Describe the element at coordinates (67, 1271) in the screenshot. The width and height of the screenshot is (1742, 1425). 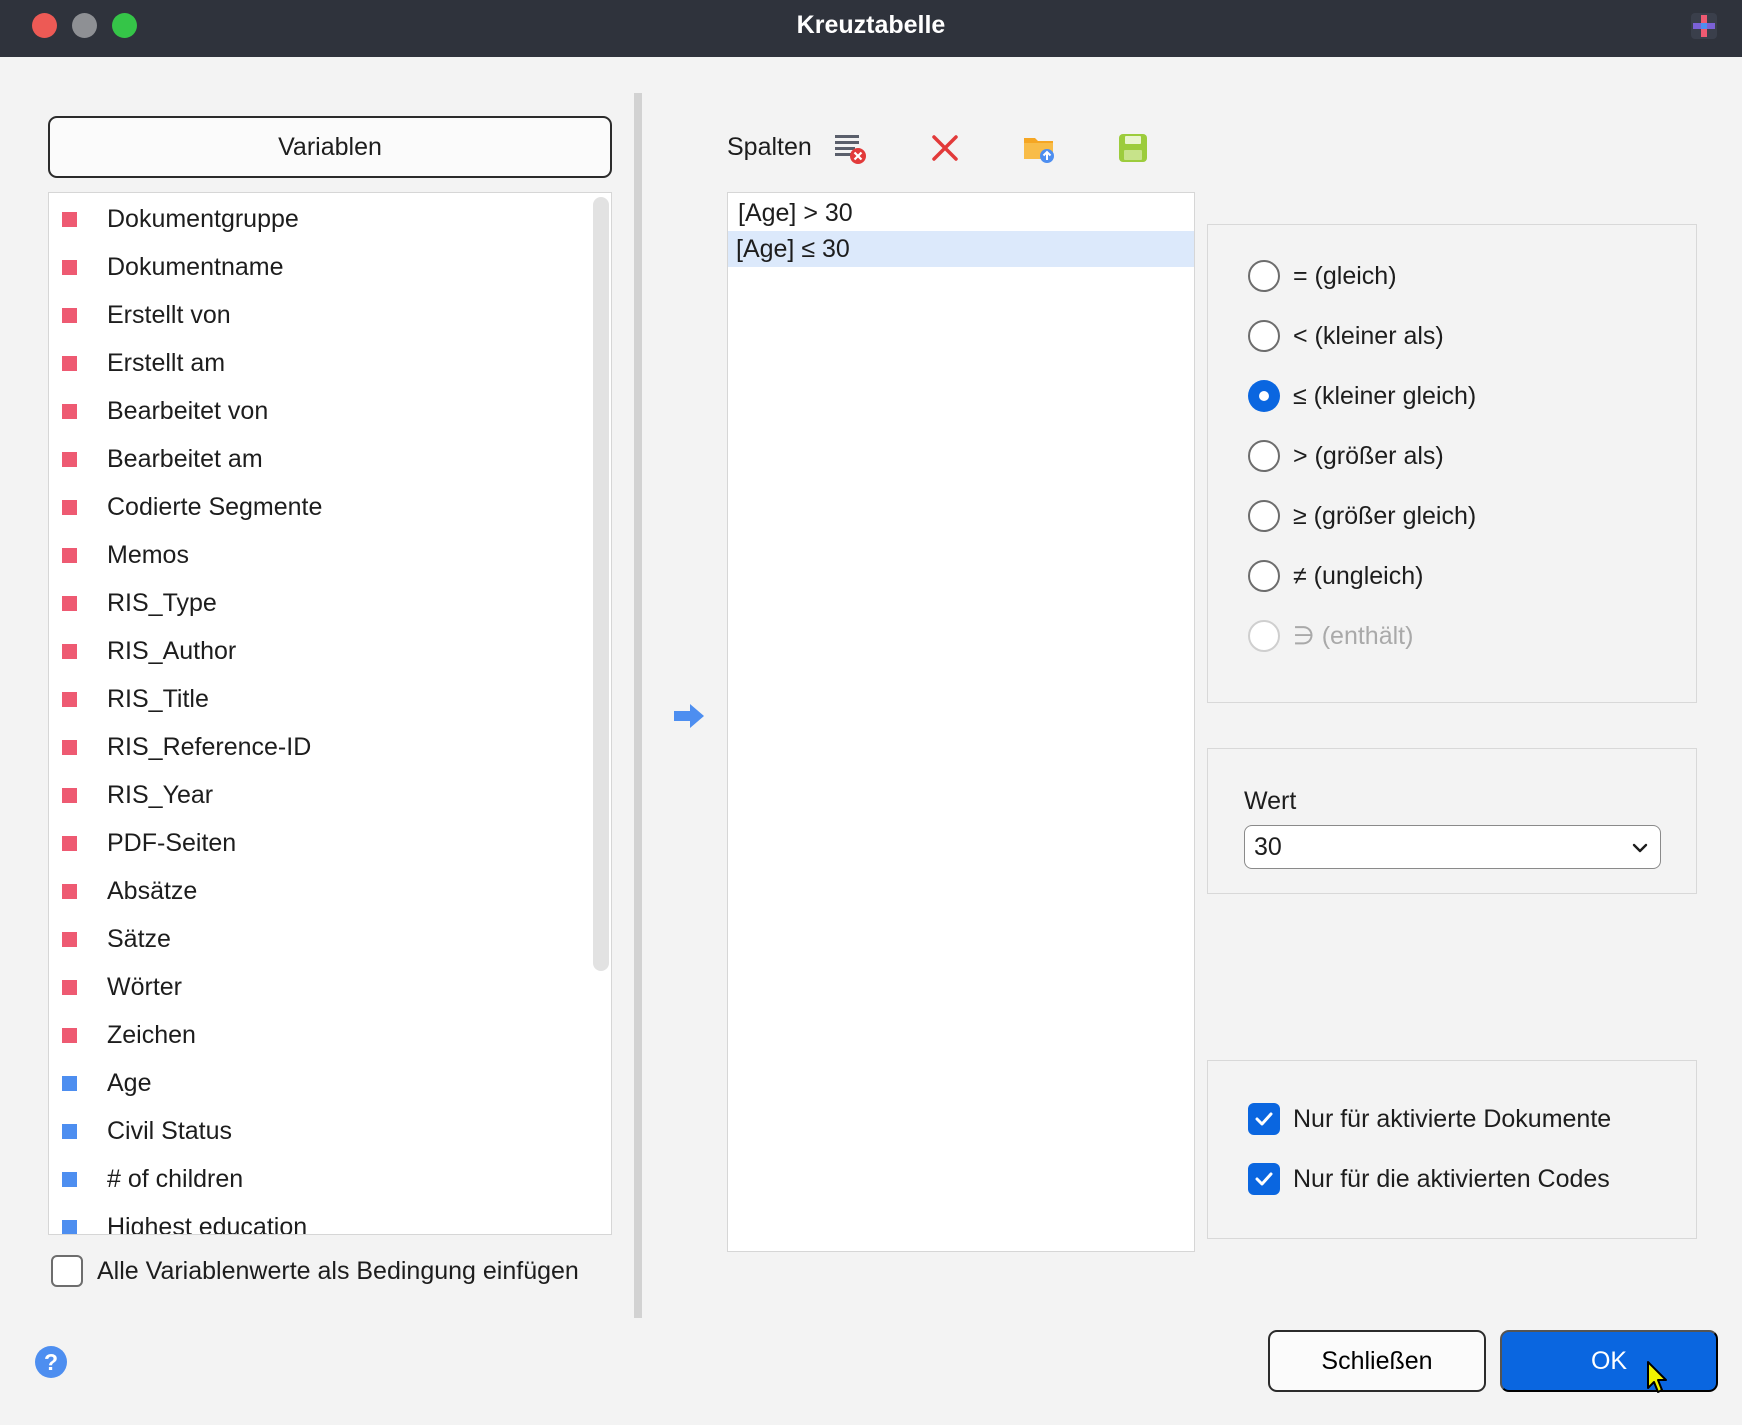
I see `insert-all-values-checkbox` at that location.